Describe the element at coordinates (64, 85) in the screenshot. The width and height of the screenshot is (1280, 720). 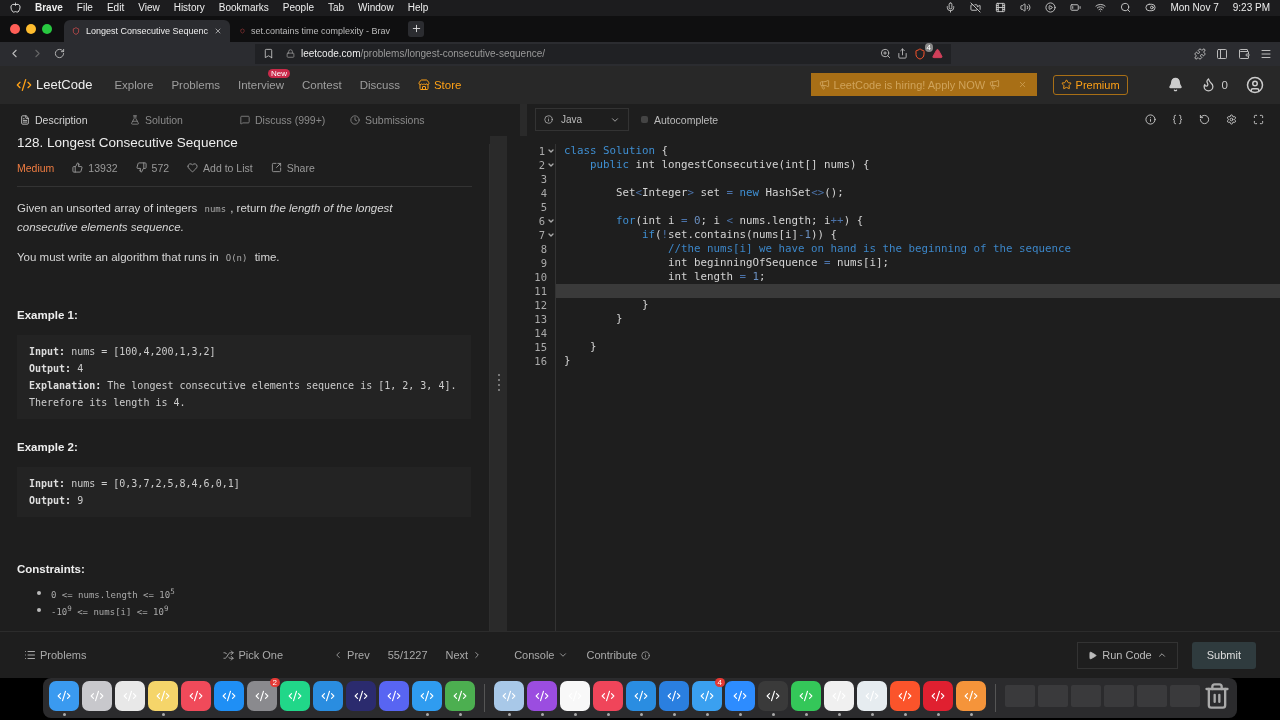
I see `brand-name: LeetCode` at that location.